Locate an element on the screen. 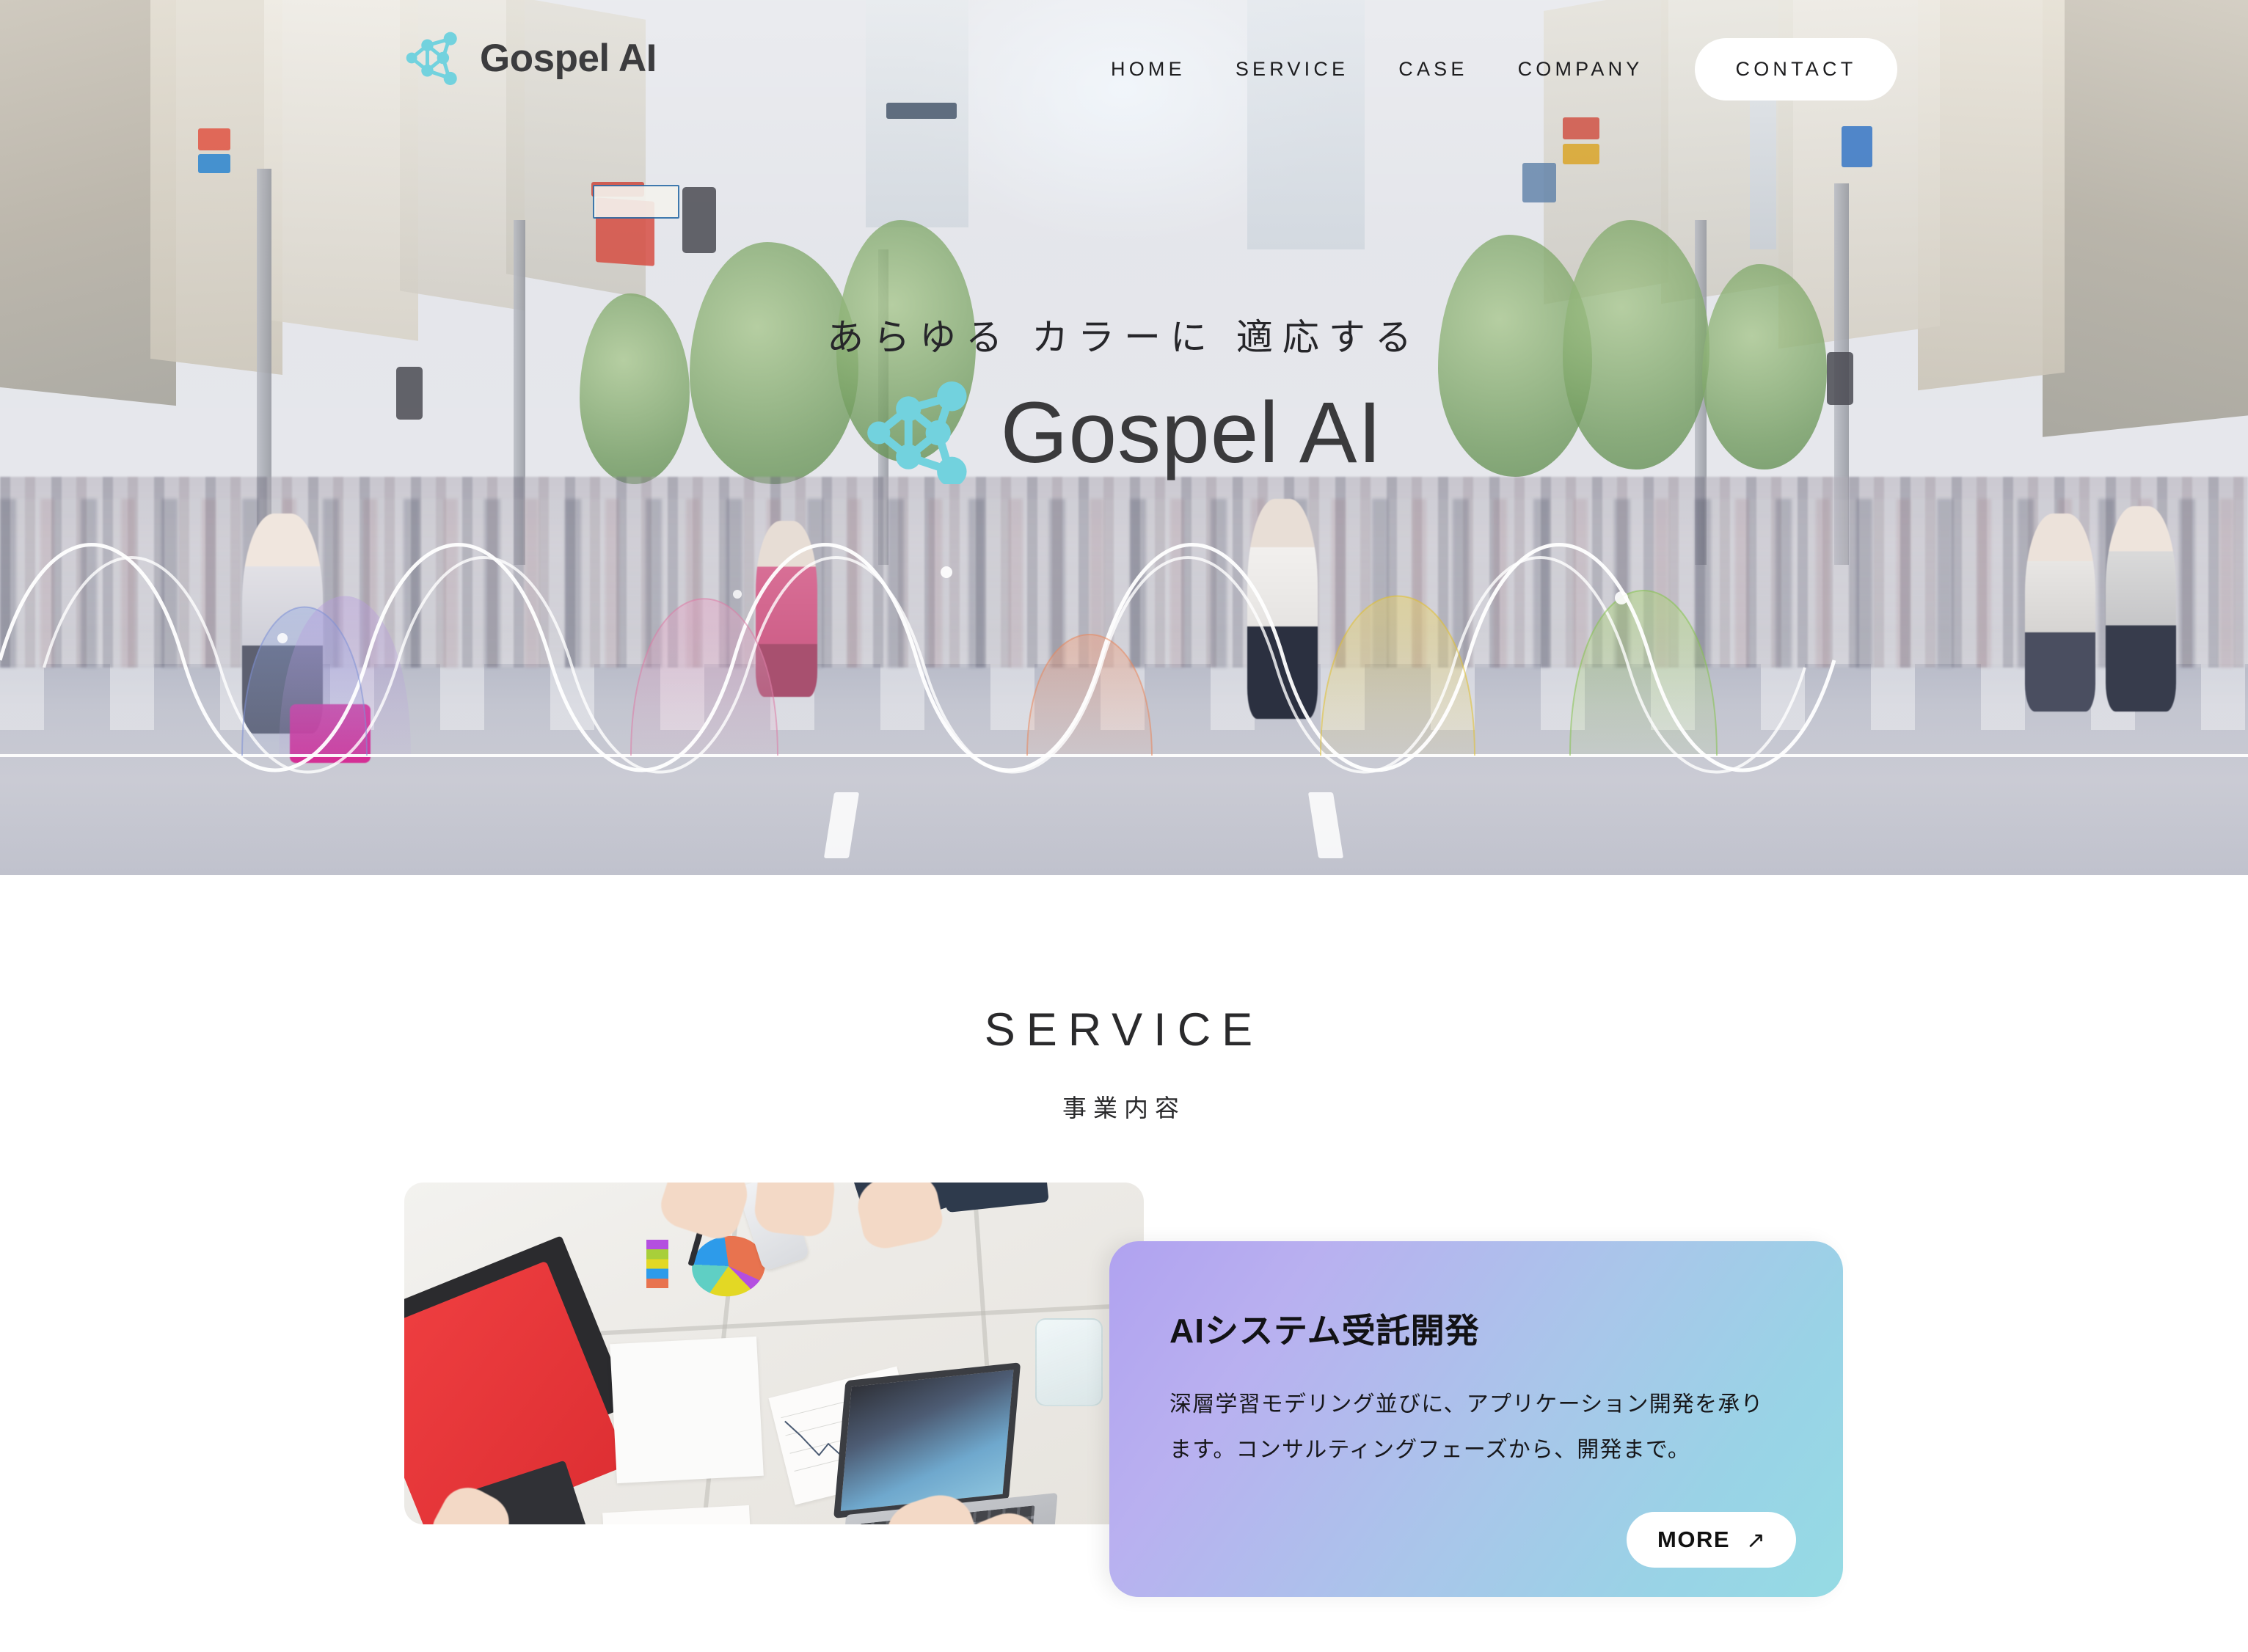  hero-title: Gospel AI is located at coordinates (1191, 432).